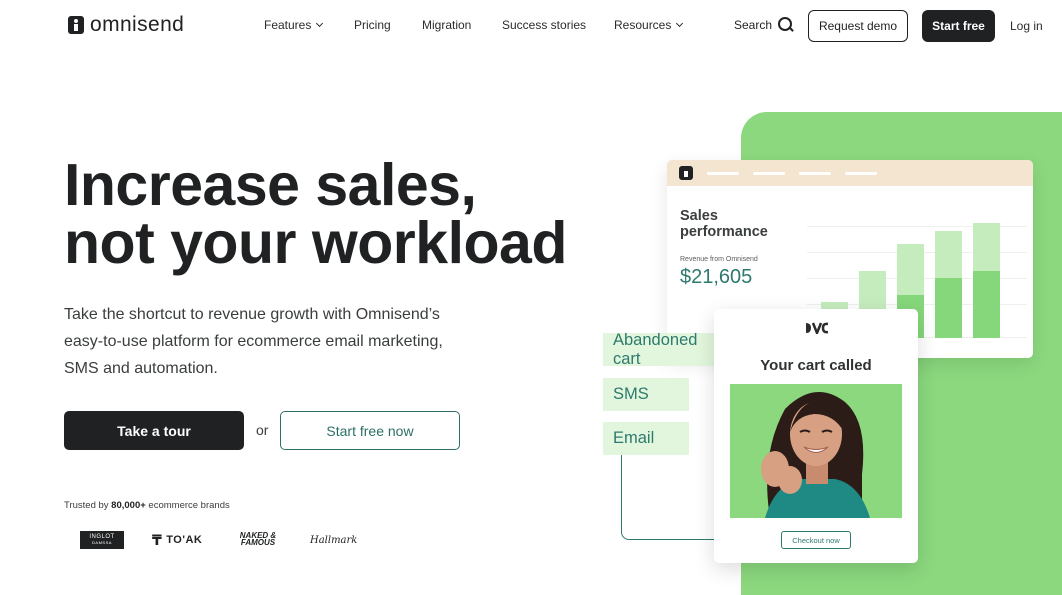  Describe the element at coordinates (262, 430) in the screenshot. I see `or-text: or` at that location.